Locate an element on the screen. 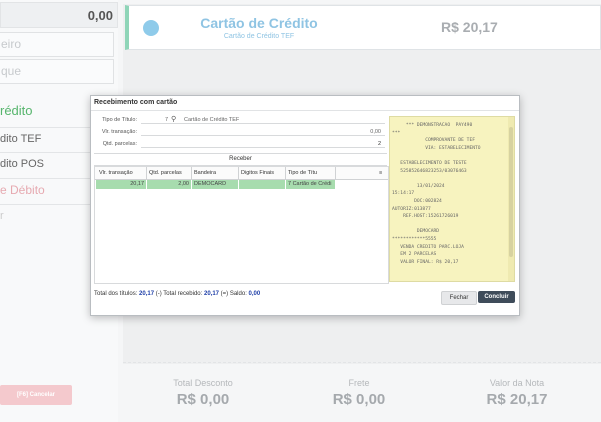  tipo-titulo-field is located at coordinates (263, 119).